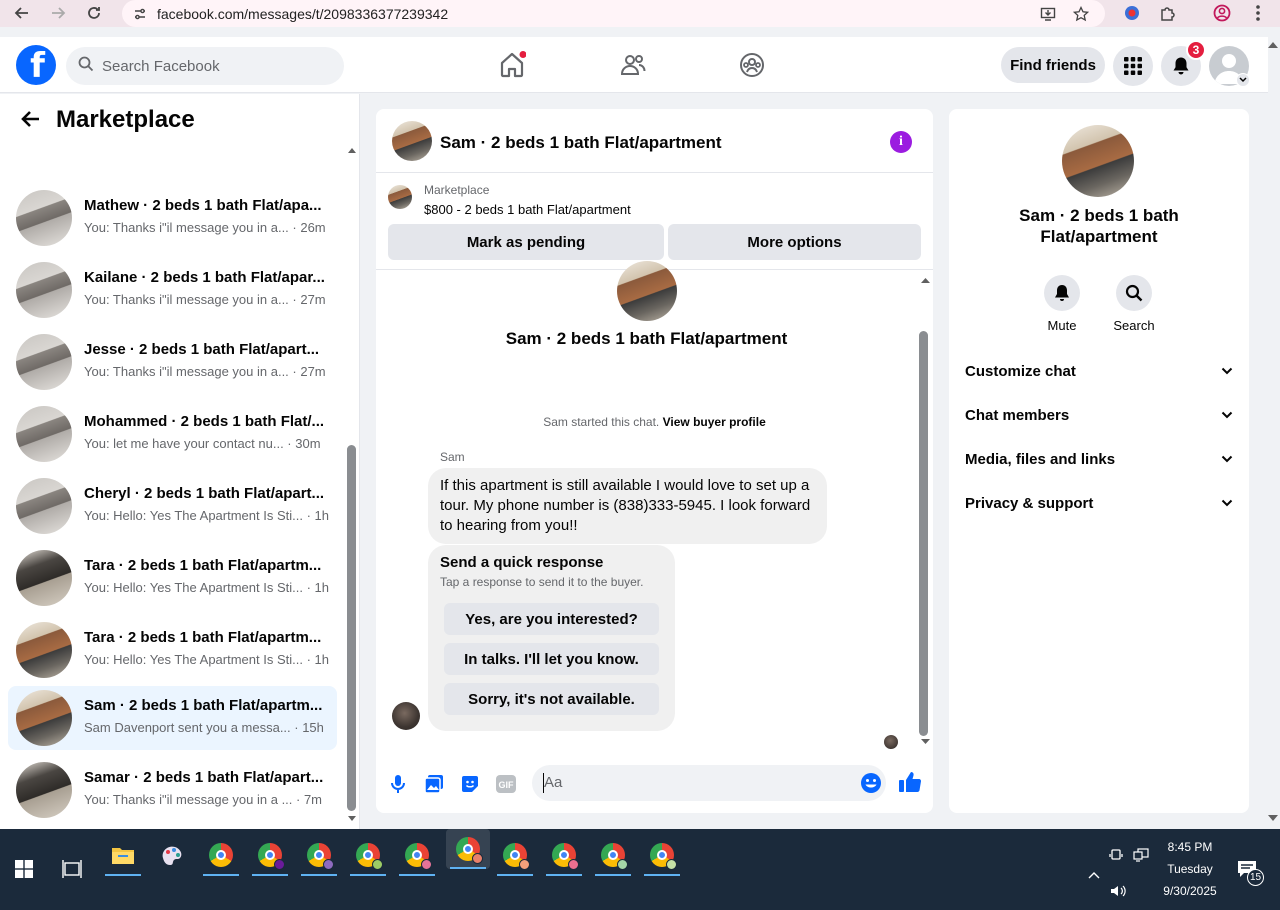 The width and height of the screenshot is (1280, 910). What do you see at coordinates (1099, 371) in the screenshot?
I see `customize-chat-section: Customize chat` at bounding box center [1099, 371].